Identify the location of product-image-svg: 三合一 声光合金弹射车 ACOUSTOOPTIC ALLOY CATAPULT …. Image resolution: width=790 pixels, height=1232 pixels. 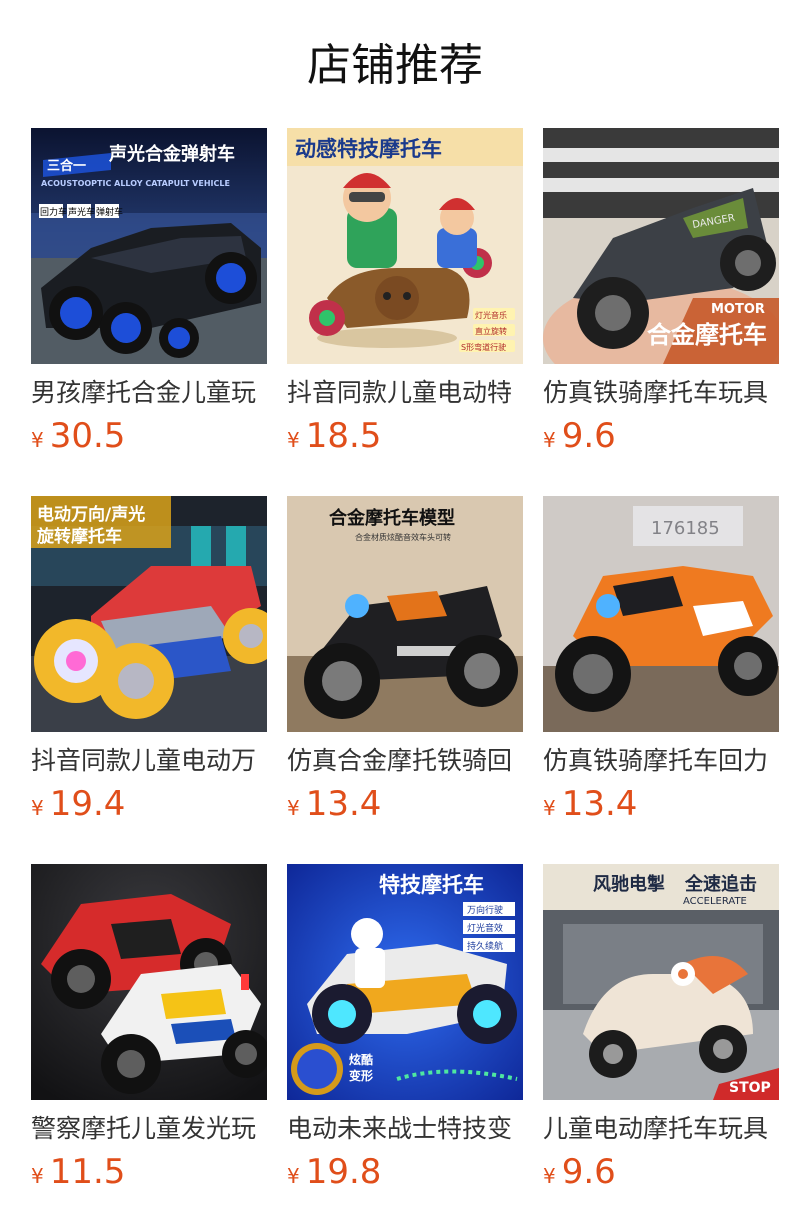
(149, 246).